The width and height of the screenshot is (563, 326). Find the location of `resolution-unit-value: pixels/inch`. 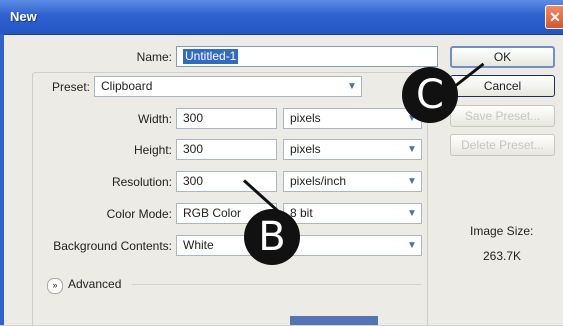

resolution-unit-value: pixels/inch is located at coordinates (318, 181).